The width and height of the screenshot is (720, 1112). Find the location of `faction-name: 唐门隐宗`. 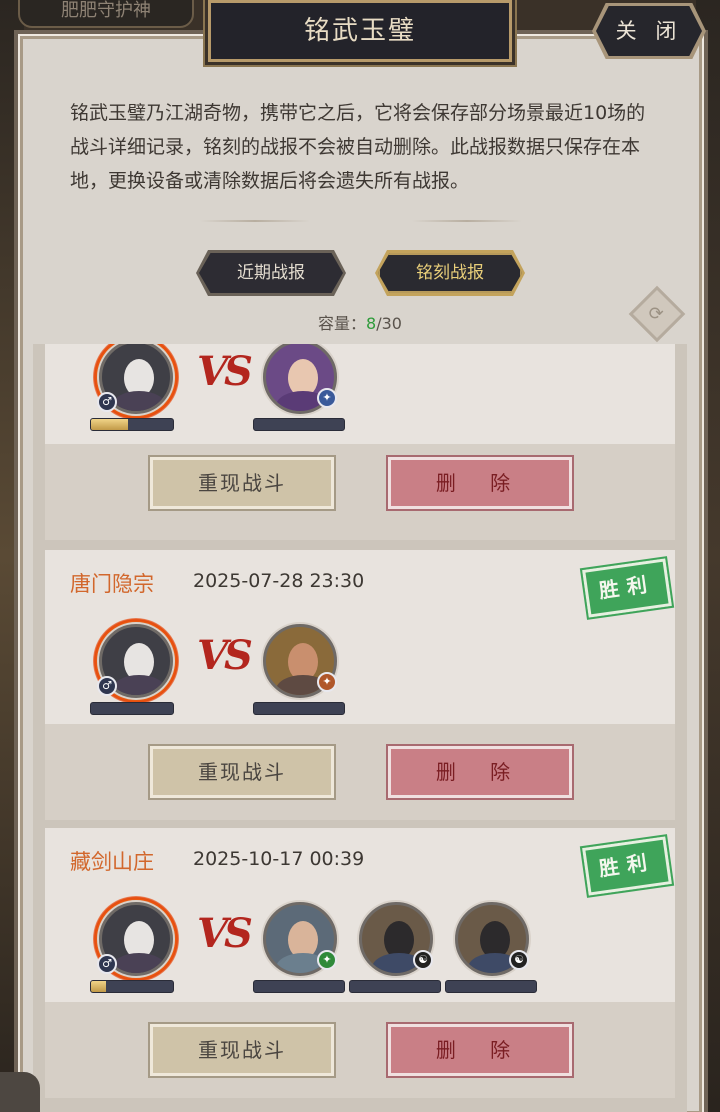

faction-name: 唐门隐宗 is located at coordinates (112, 584).